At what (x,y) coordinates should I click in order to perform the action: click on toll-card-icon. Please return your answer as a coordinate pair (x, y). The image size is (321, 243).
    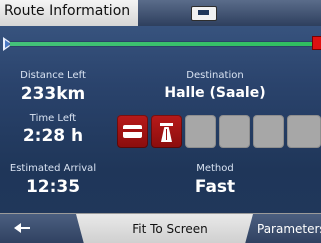
    Looking at the image, I should click on (132, 131).